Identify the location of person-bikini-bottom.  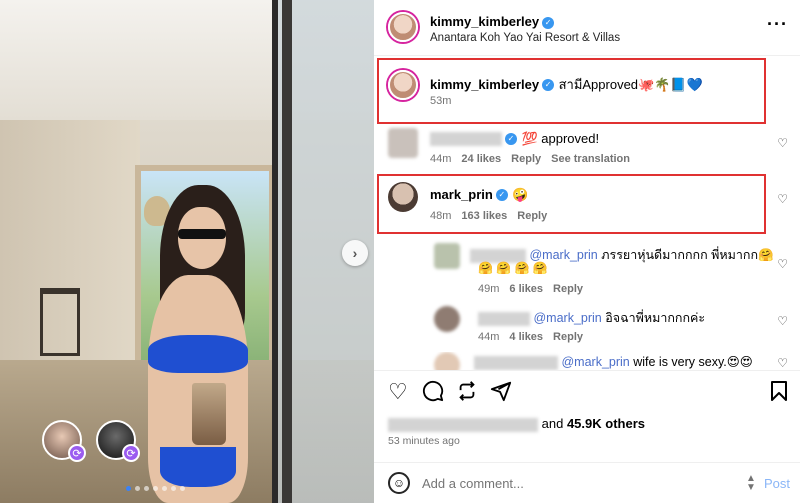
(198, 467).